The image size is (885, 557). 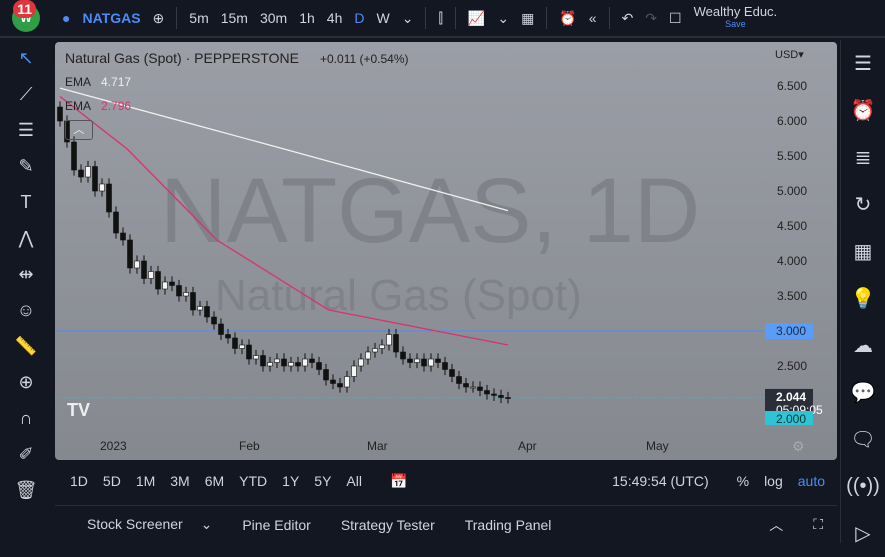 What do you see at coordinates (26, 418) in the screenshot?
I see `magnet-icon: ∩` at bounding box center [26, 418].